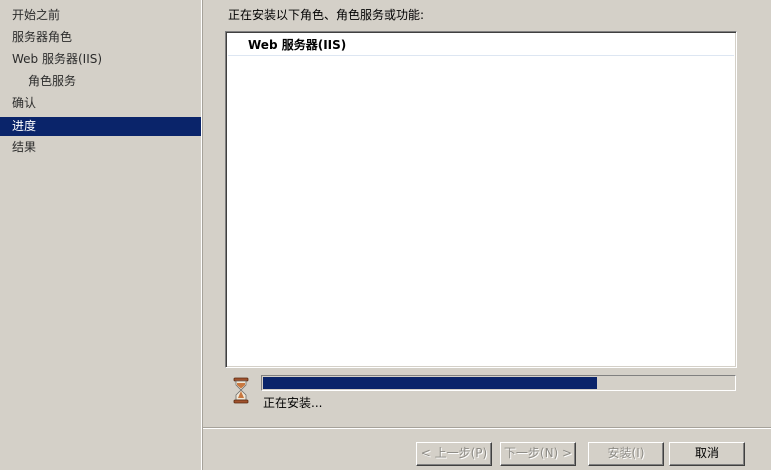 The height and width of the screenshot is (470, 771). I want to click on nav-step-role-services: 角色服务, so click(100, 81).